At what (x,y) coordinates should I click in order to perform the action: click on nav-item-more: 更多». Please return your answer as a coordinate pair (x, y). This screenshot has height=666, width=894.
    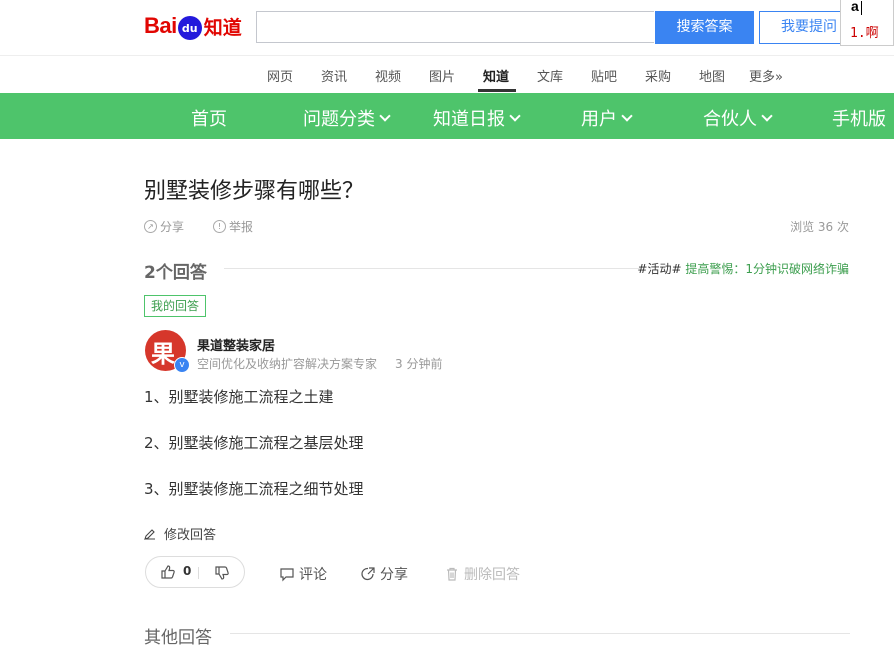
    Looking at the image, I should click on (766, 75).